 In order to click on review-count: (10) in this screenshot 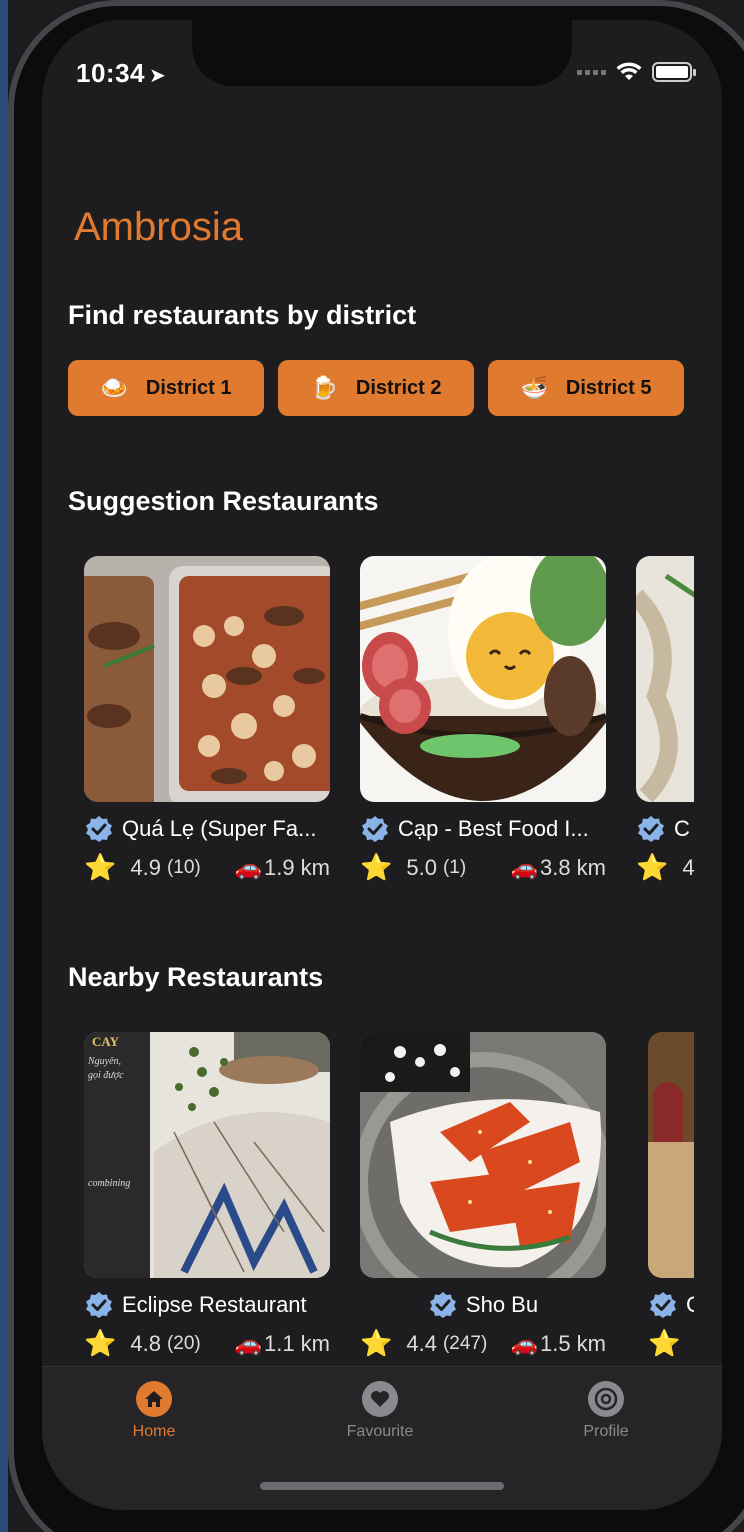, I will do `click(183, 867)`.